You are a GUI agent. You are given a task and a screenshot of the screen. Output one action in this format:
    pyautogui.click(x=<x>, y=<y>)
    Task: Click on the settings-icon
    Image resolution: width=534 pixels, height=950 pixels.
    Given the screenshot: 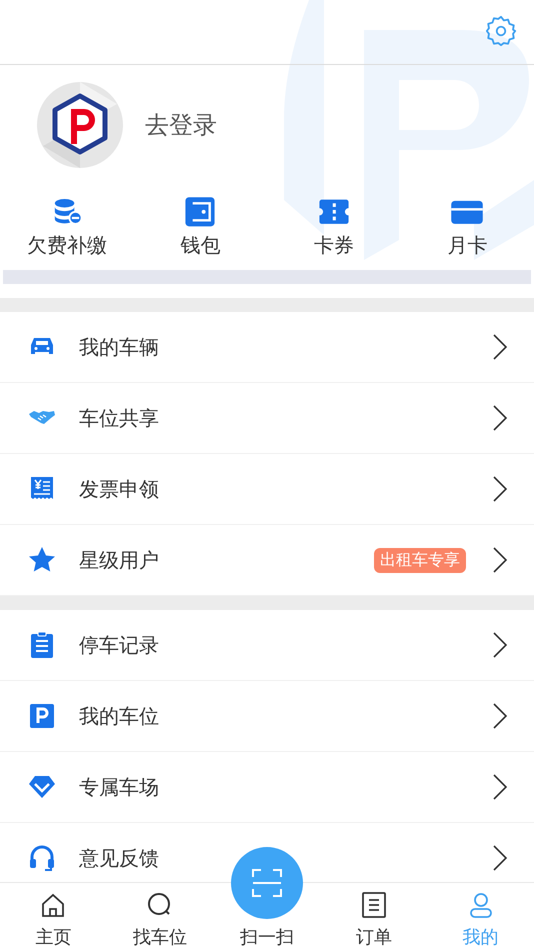 What is the action you would take?
    pyautogui.click(x=501, y=31)
    